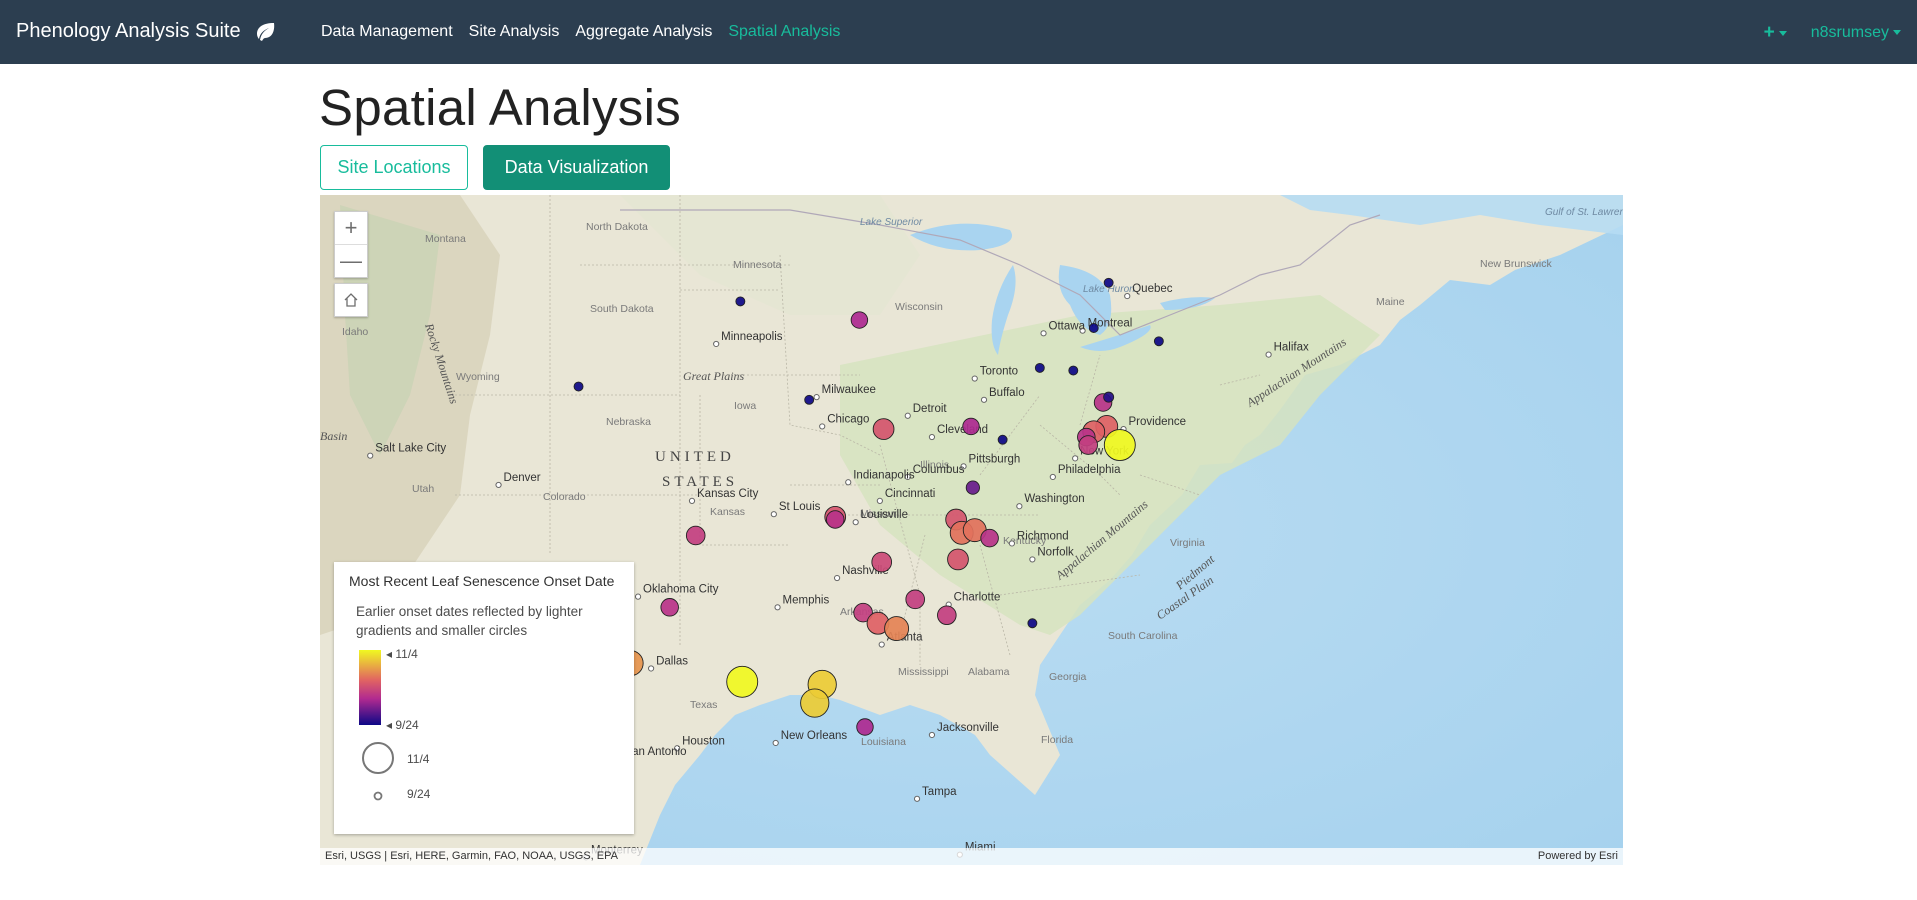 The width and height of the screenshot is (1917, 900). I want to click on city-label: Norfolk, so click(1055, 552).